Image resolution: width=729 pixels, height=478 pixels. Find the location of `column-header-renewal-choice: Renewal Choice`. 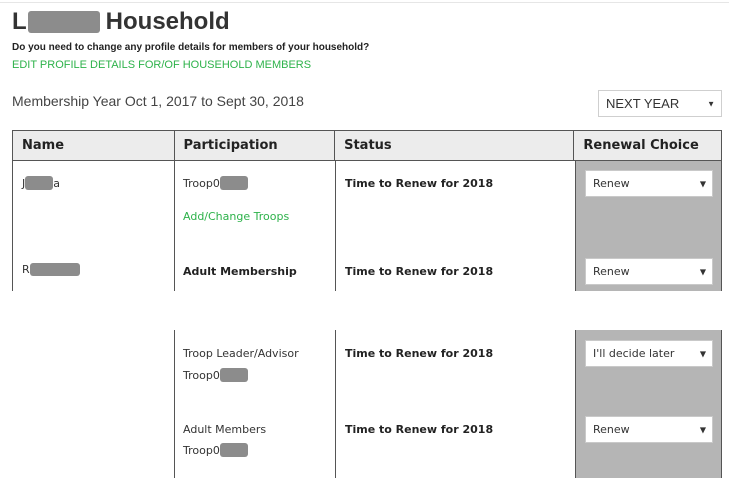

column-header-renewal-choice: Renewal Choice is located at coordinates (641, 145).